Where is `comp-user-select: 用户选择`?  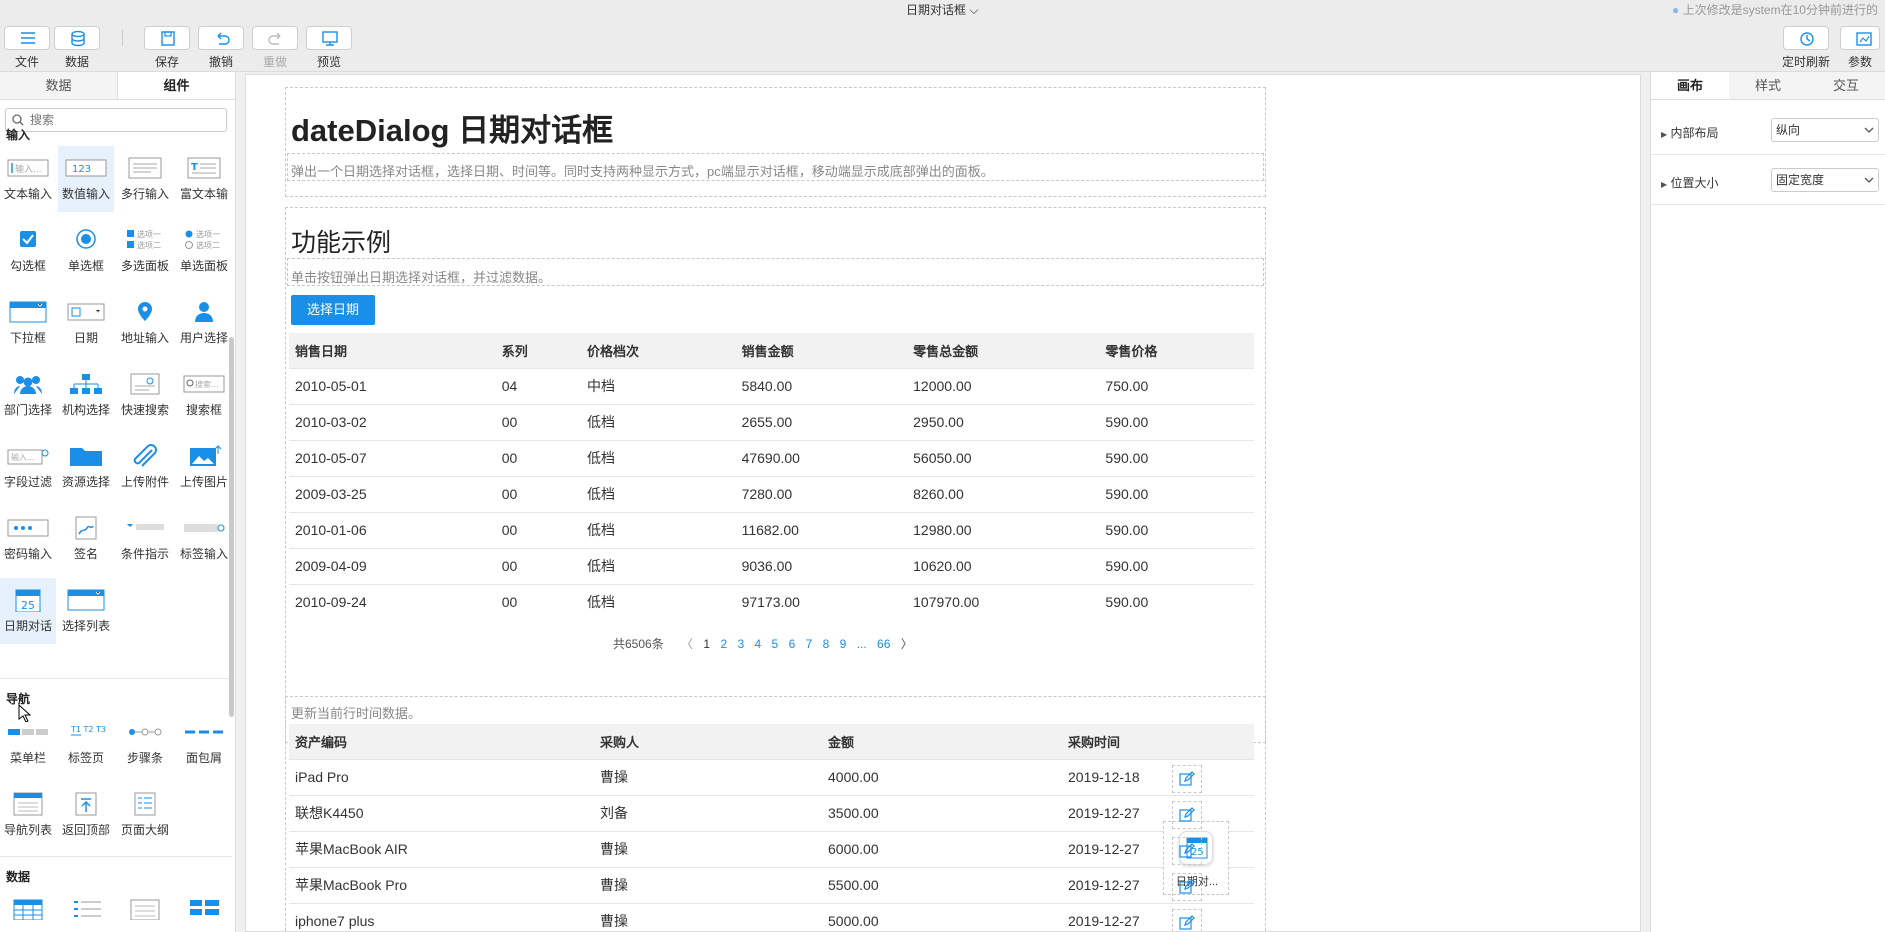
comp-user-select: 用户选择 is located at coordinates (204, 323).